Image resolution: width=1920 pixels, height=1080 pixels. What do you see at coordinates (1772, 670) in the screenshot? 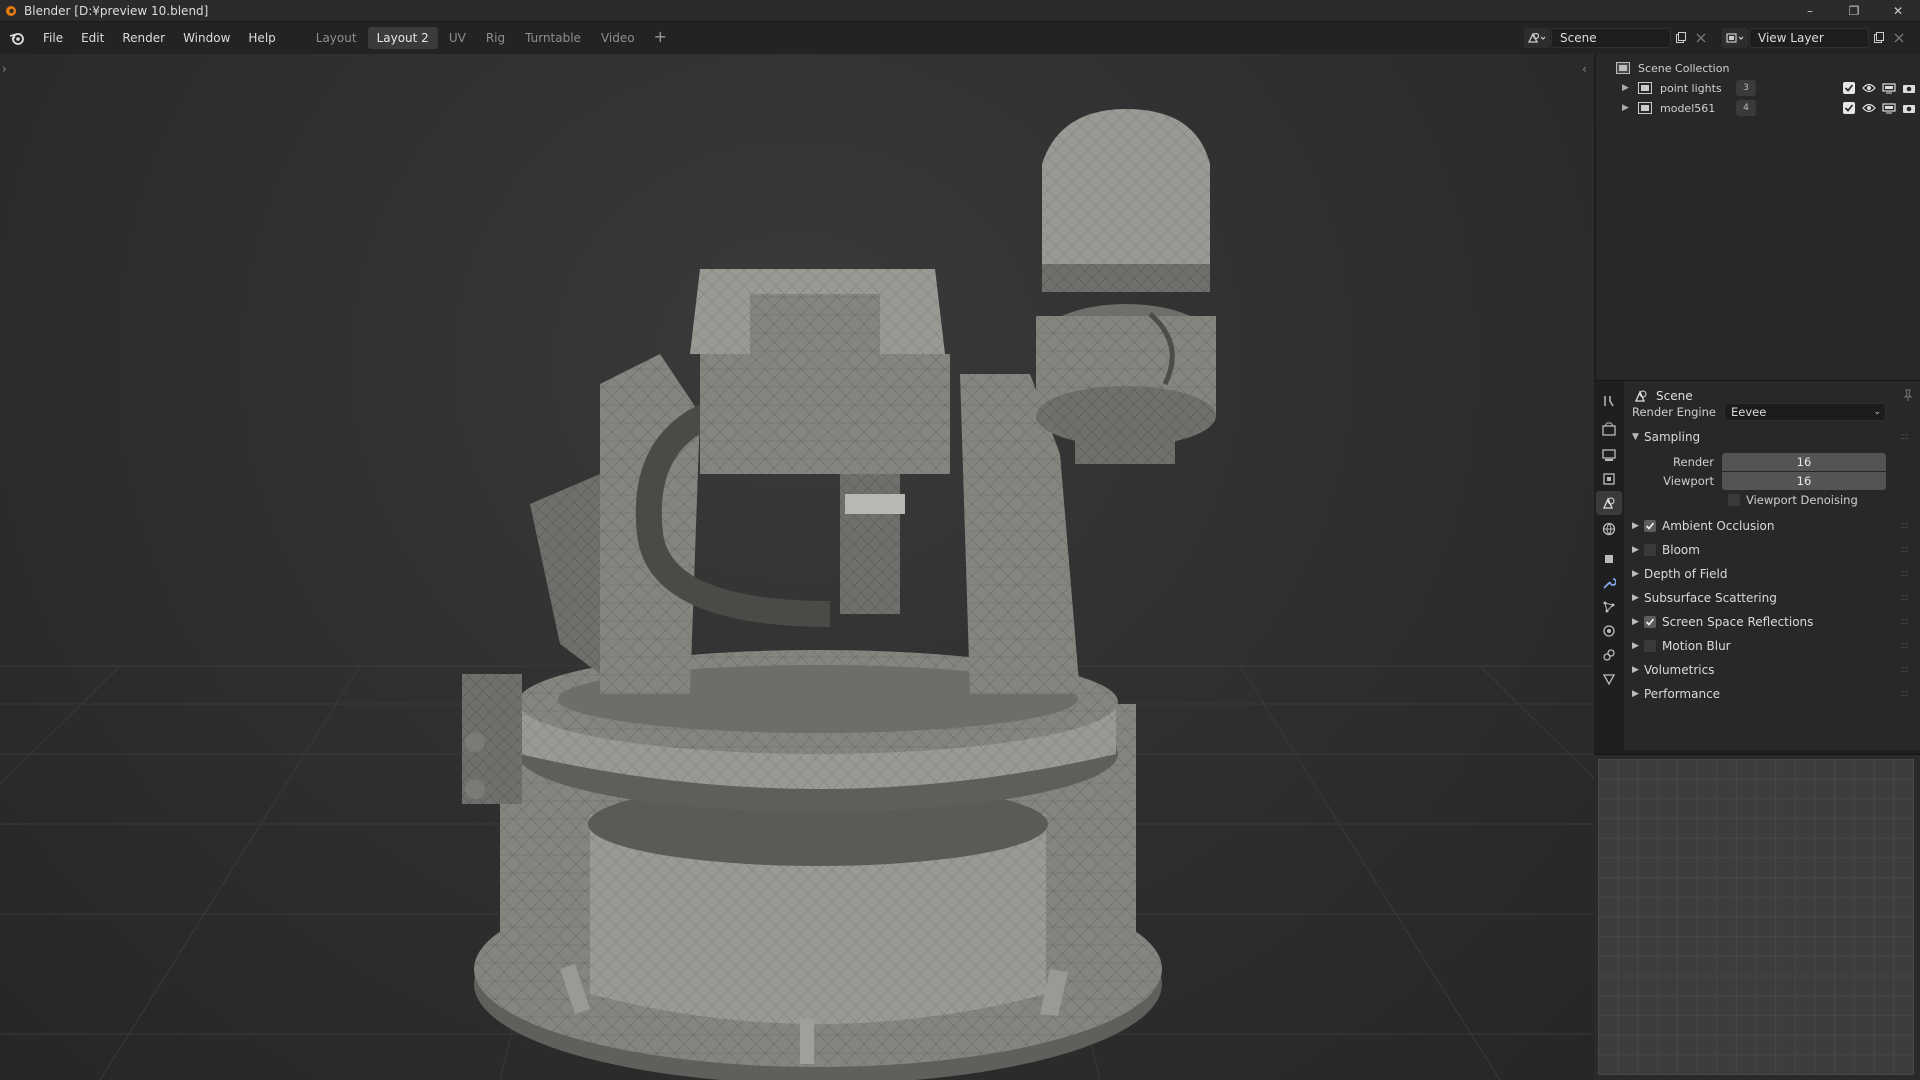
I see `volumetrics-panel: ▶ Volumetrics ::::` at bounding box center [1772, 670].